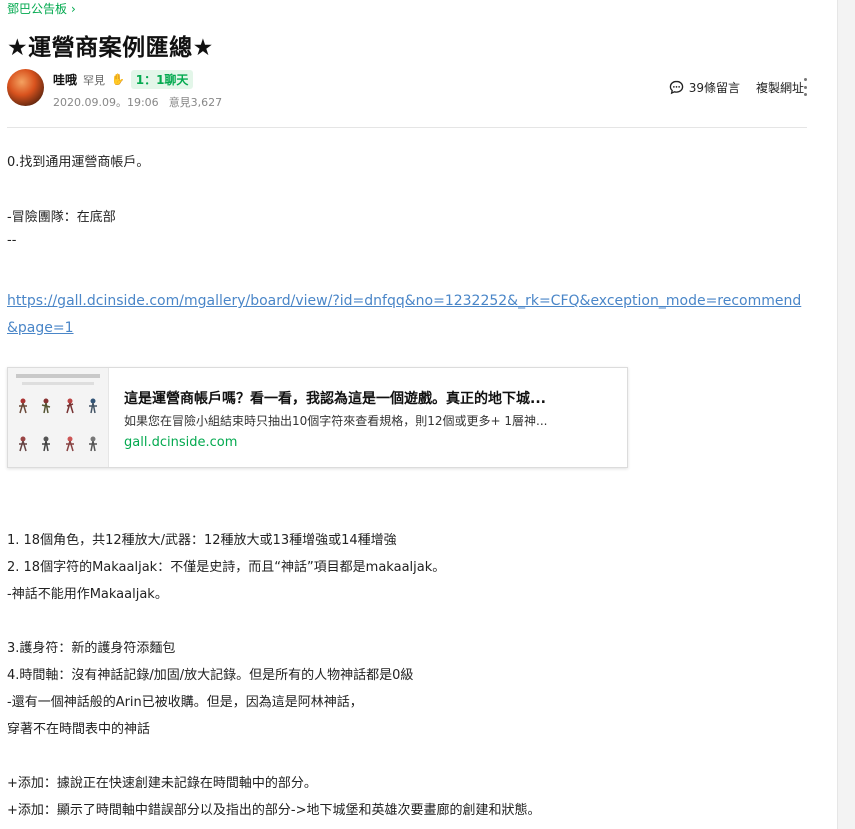 The height and width of the screenshot is (829, 855). I want to click on body-line: +添加：據說正在快速創建未記錄在時間軸中的部分。, so click(162, 783).